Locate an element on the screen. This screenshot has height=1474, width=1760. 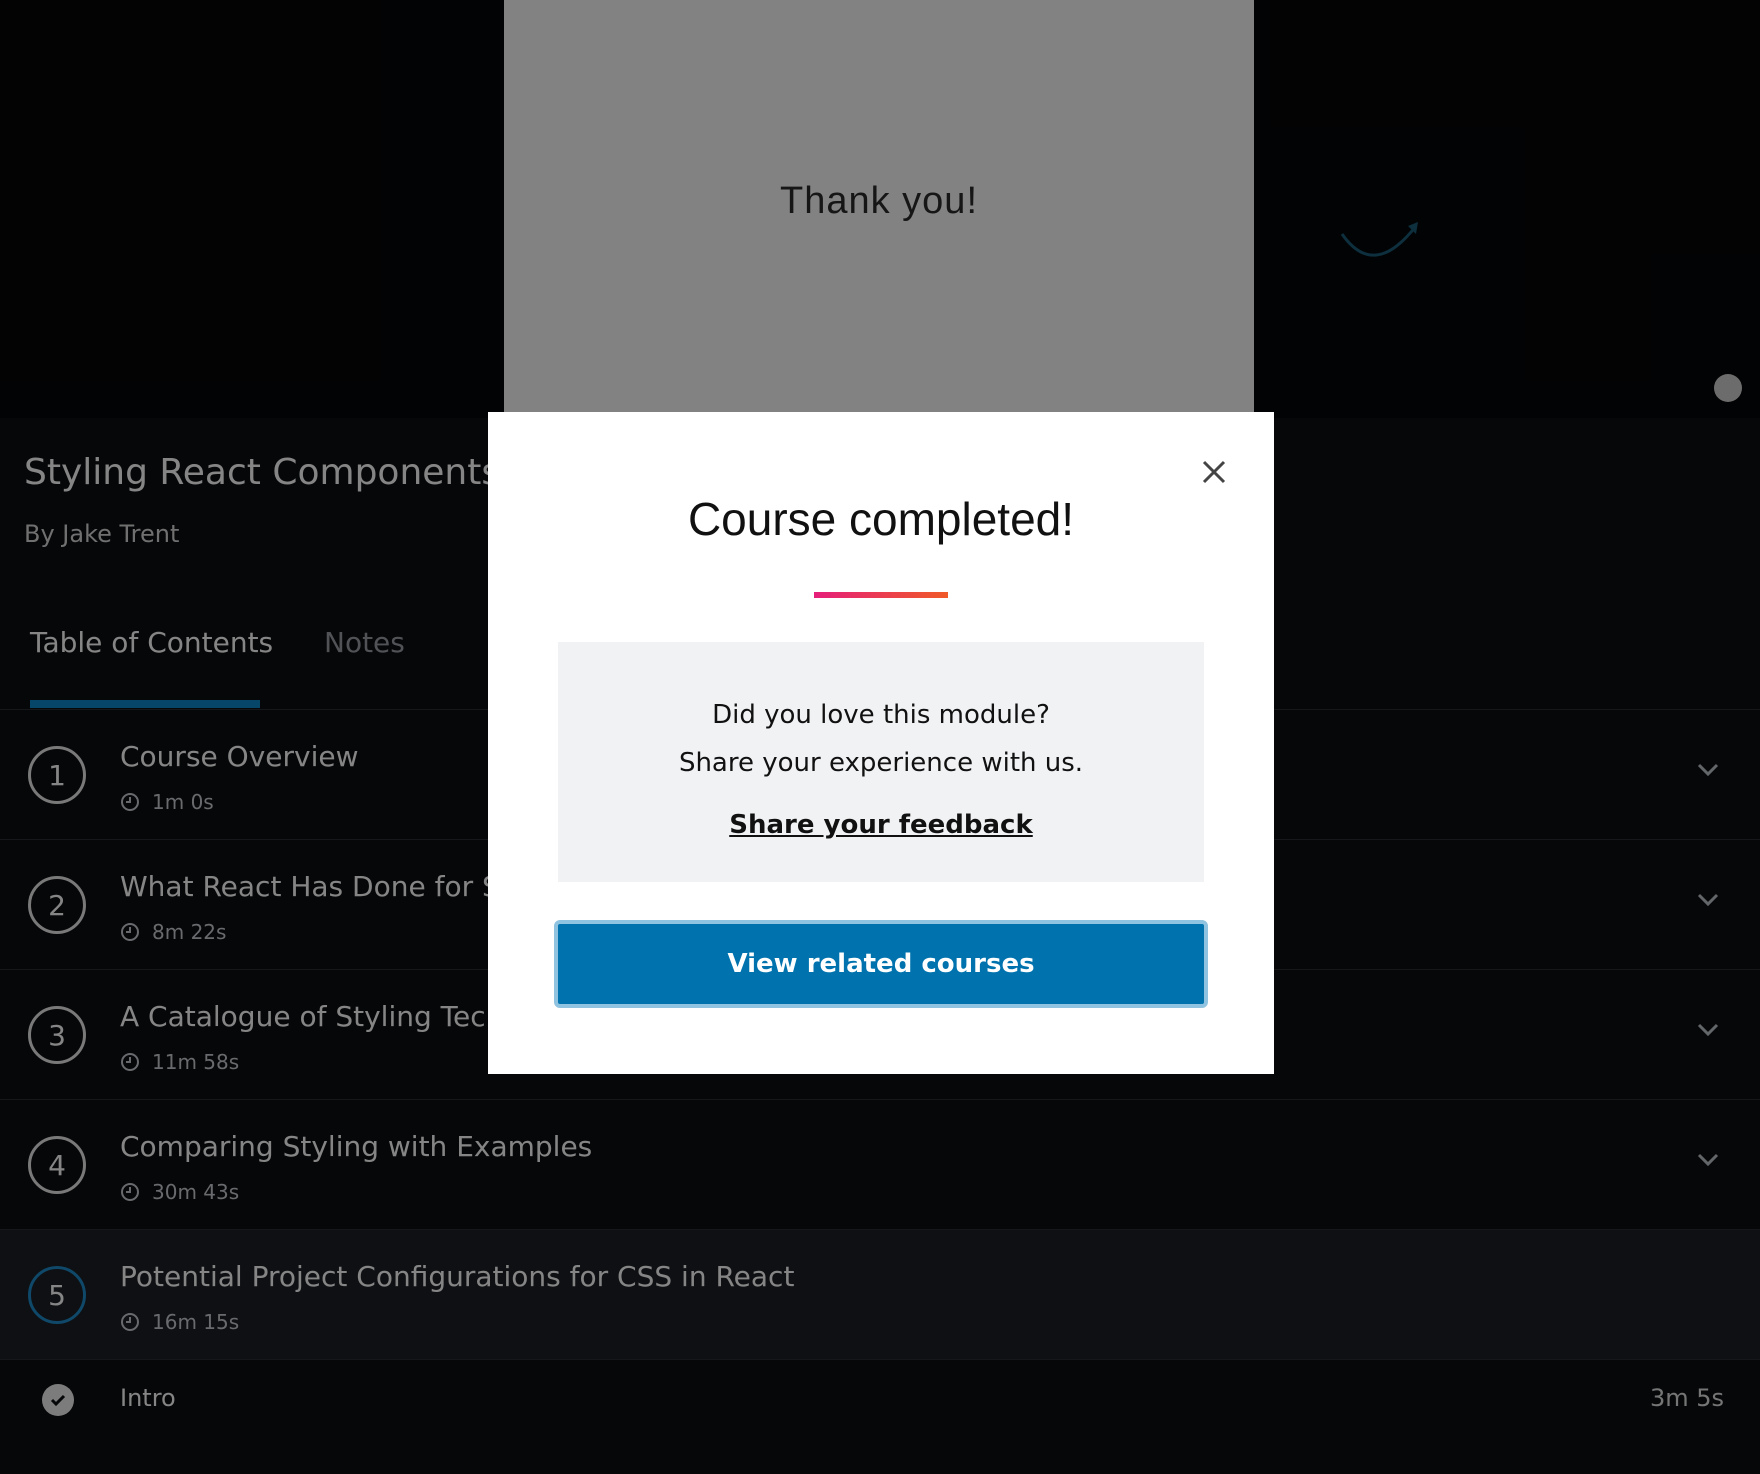
view-related-courses-button: View related courses is located at coordinates (881, 964).